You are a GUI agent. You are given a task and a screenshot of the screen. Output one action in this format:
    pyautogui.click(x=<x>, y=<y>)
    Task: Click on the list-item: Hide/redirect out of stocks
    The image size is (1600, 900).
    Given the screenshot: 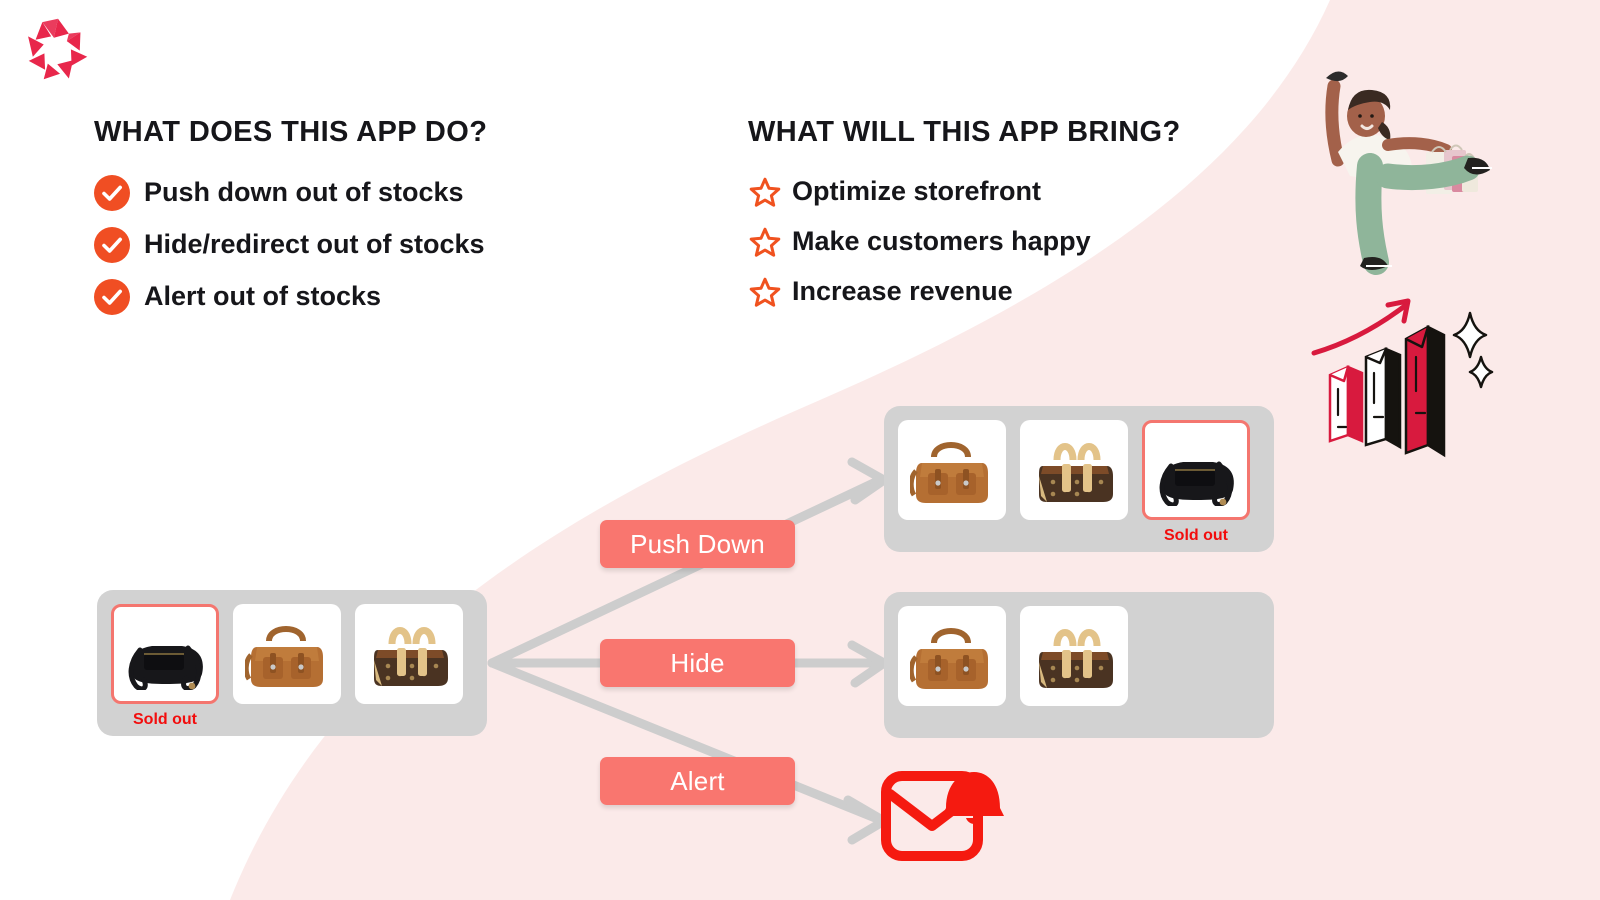 What is the action you would take?
    pyautogui.click(x=404, y=245)
    